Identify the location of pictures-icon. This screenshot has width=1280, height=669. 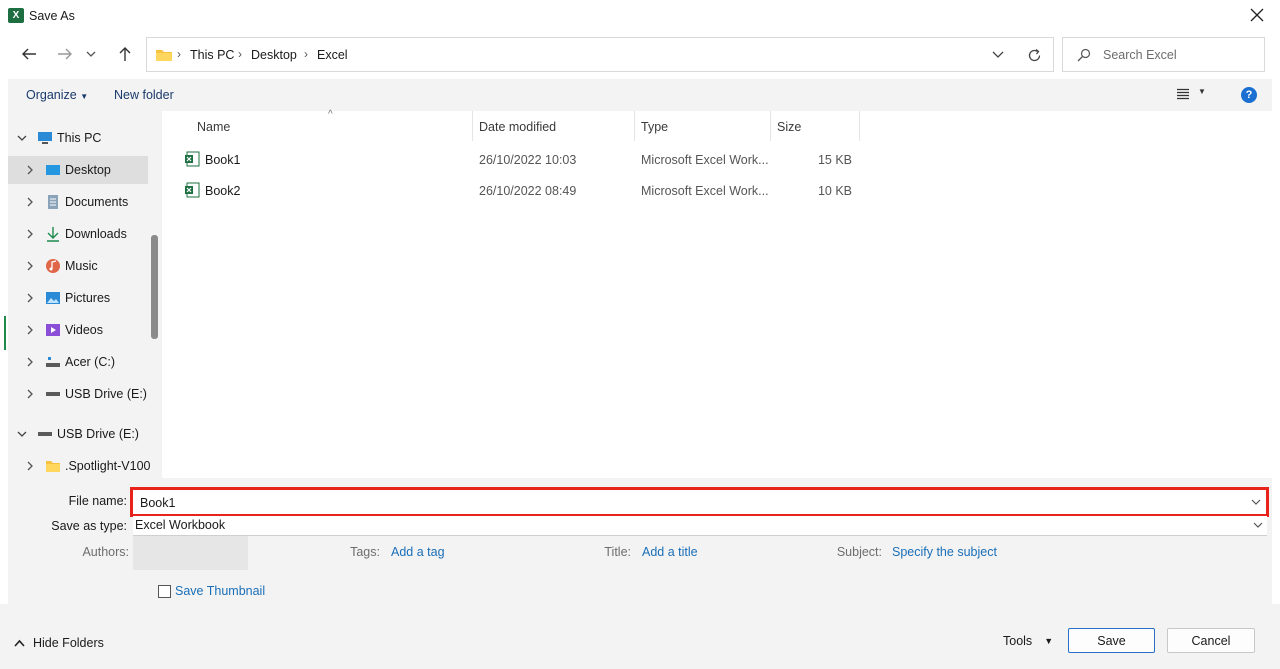
(53, 298).